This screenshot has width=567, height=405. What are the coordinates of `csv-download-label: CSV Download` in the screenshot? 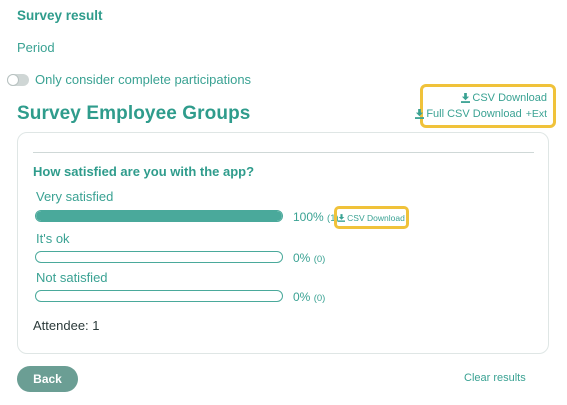 It's located at (509, 98).